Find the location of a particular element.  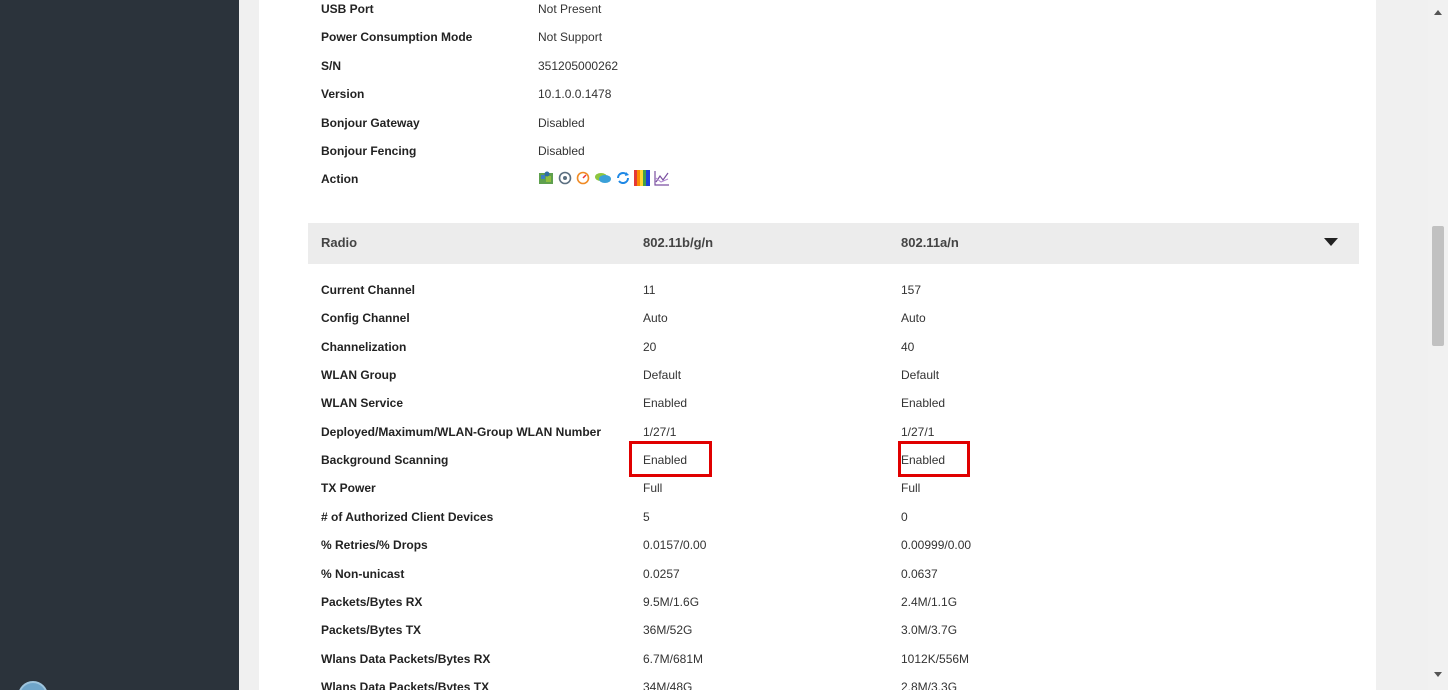

left-gutter is located at coordinates (249, 345).